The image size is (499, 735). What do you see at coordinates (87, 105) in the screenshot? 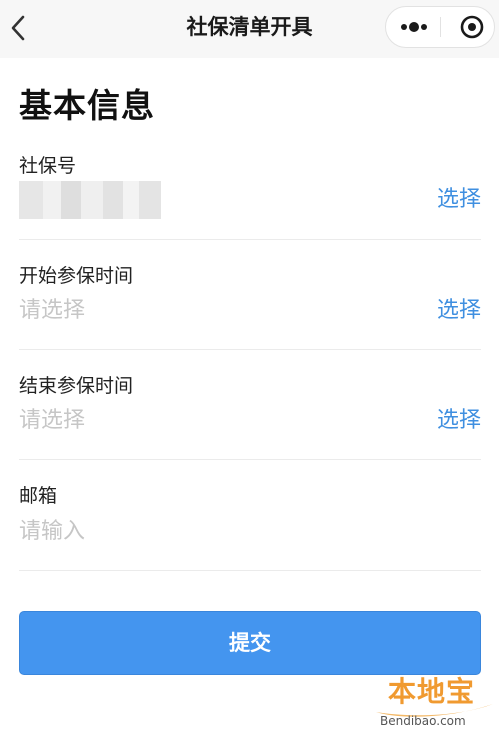
I see `section-title: 基本信息` at bounding box center [87, 105].